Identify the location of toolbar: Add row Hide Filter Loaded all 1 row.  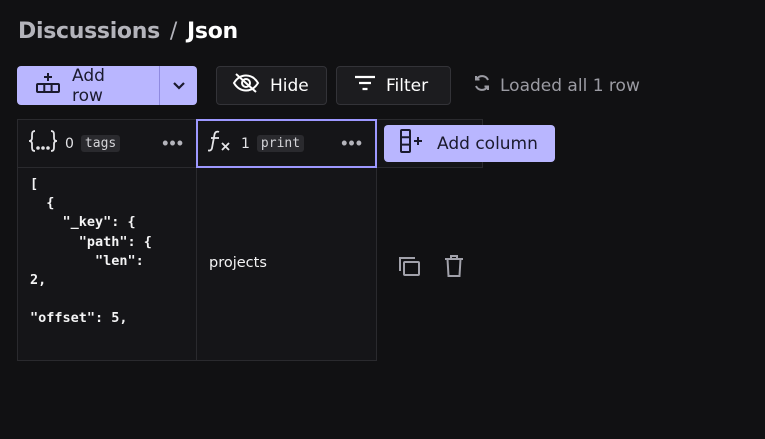
(328, 85).